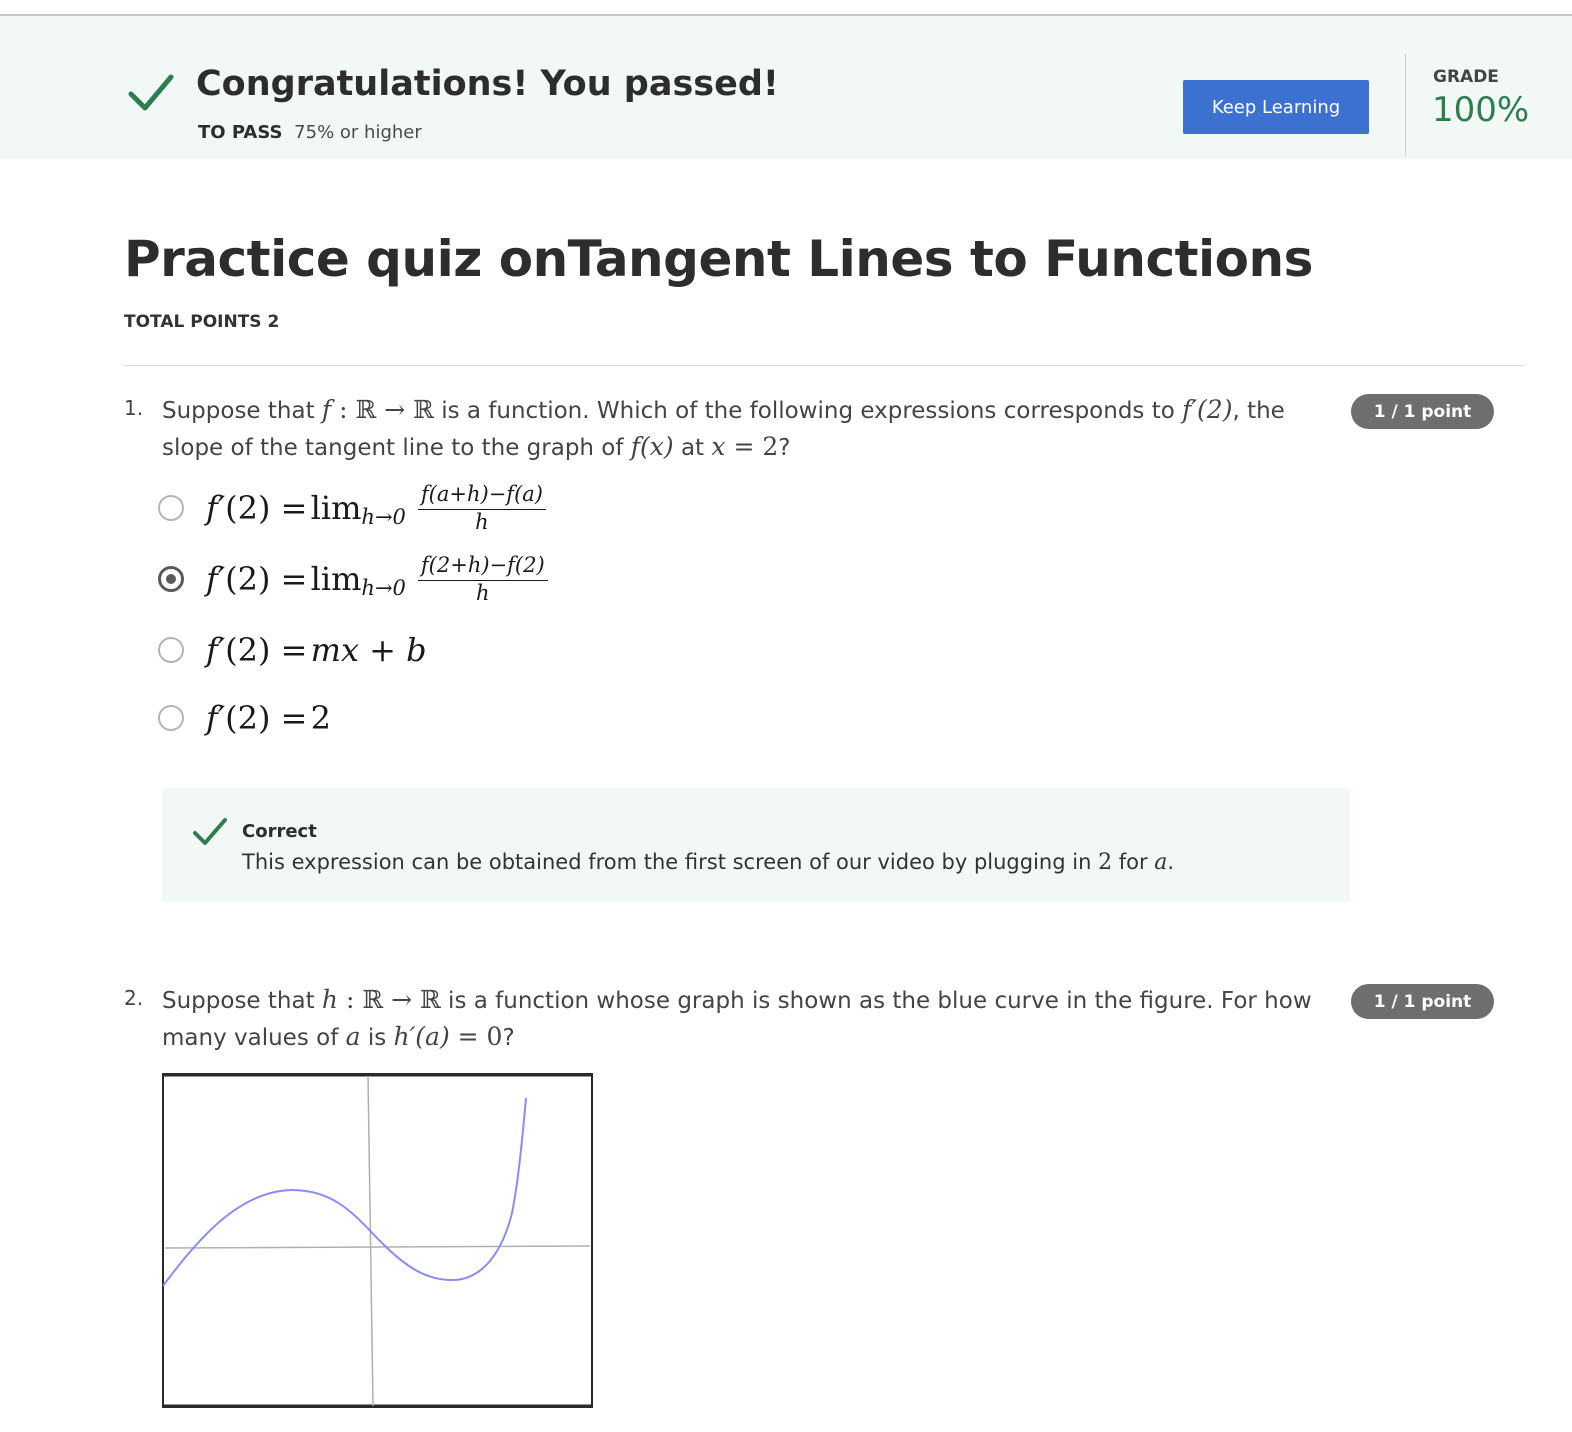 This screenshot has width=1572, height=1432. What do you see at coordinates (240, 132) in the screenshot?
I see `to-pass-label: TO PASS` at bounding box center [240, 132].